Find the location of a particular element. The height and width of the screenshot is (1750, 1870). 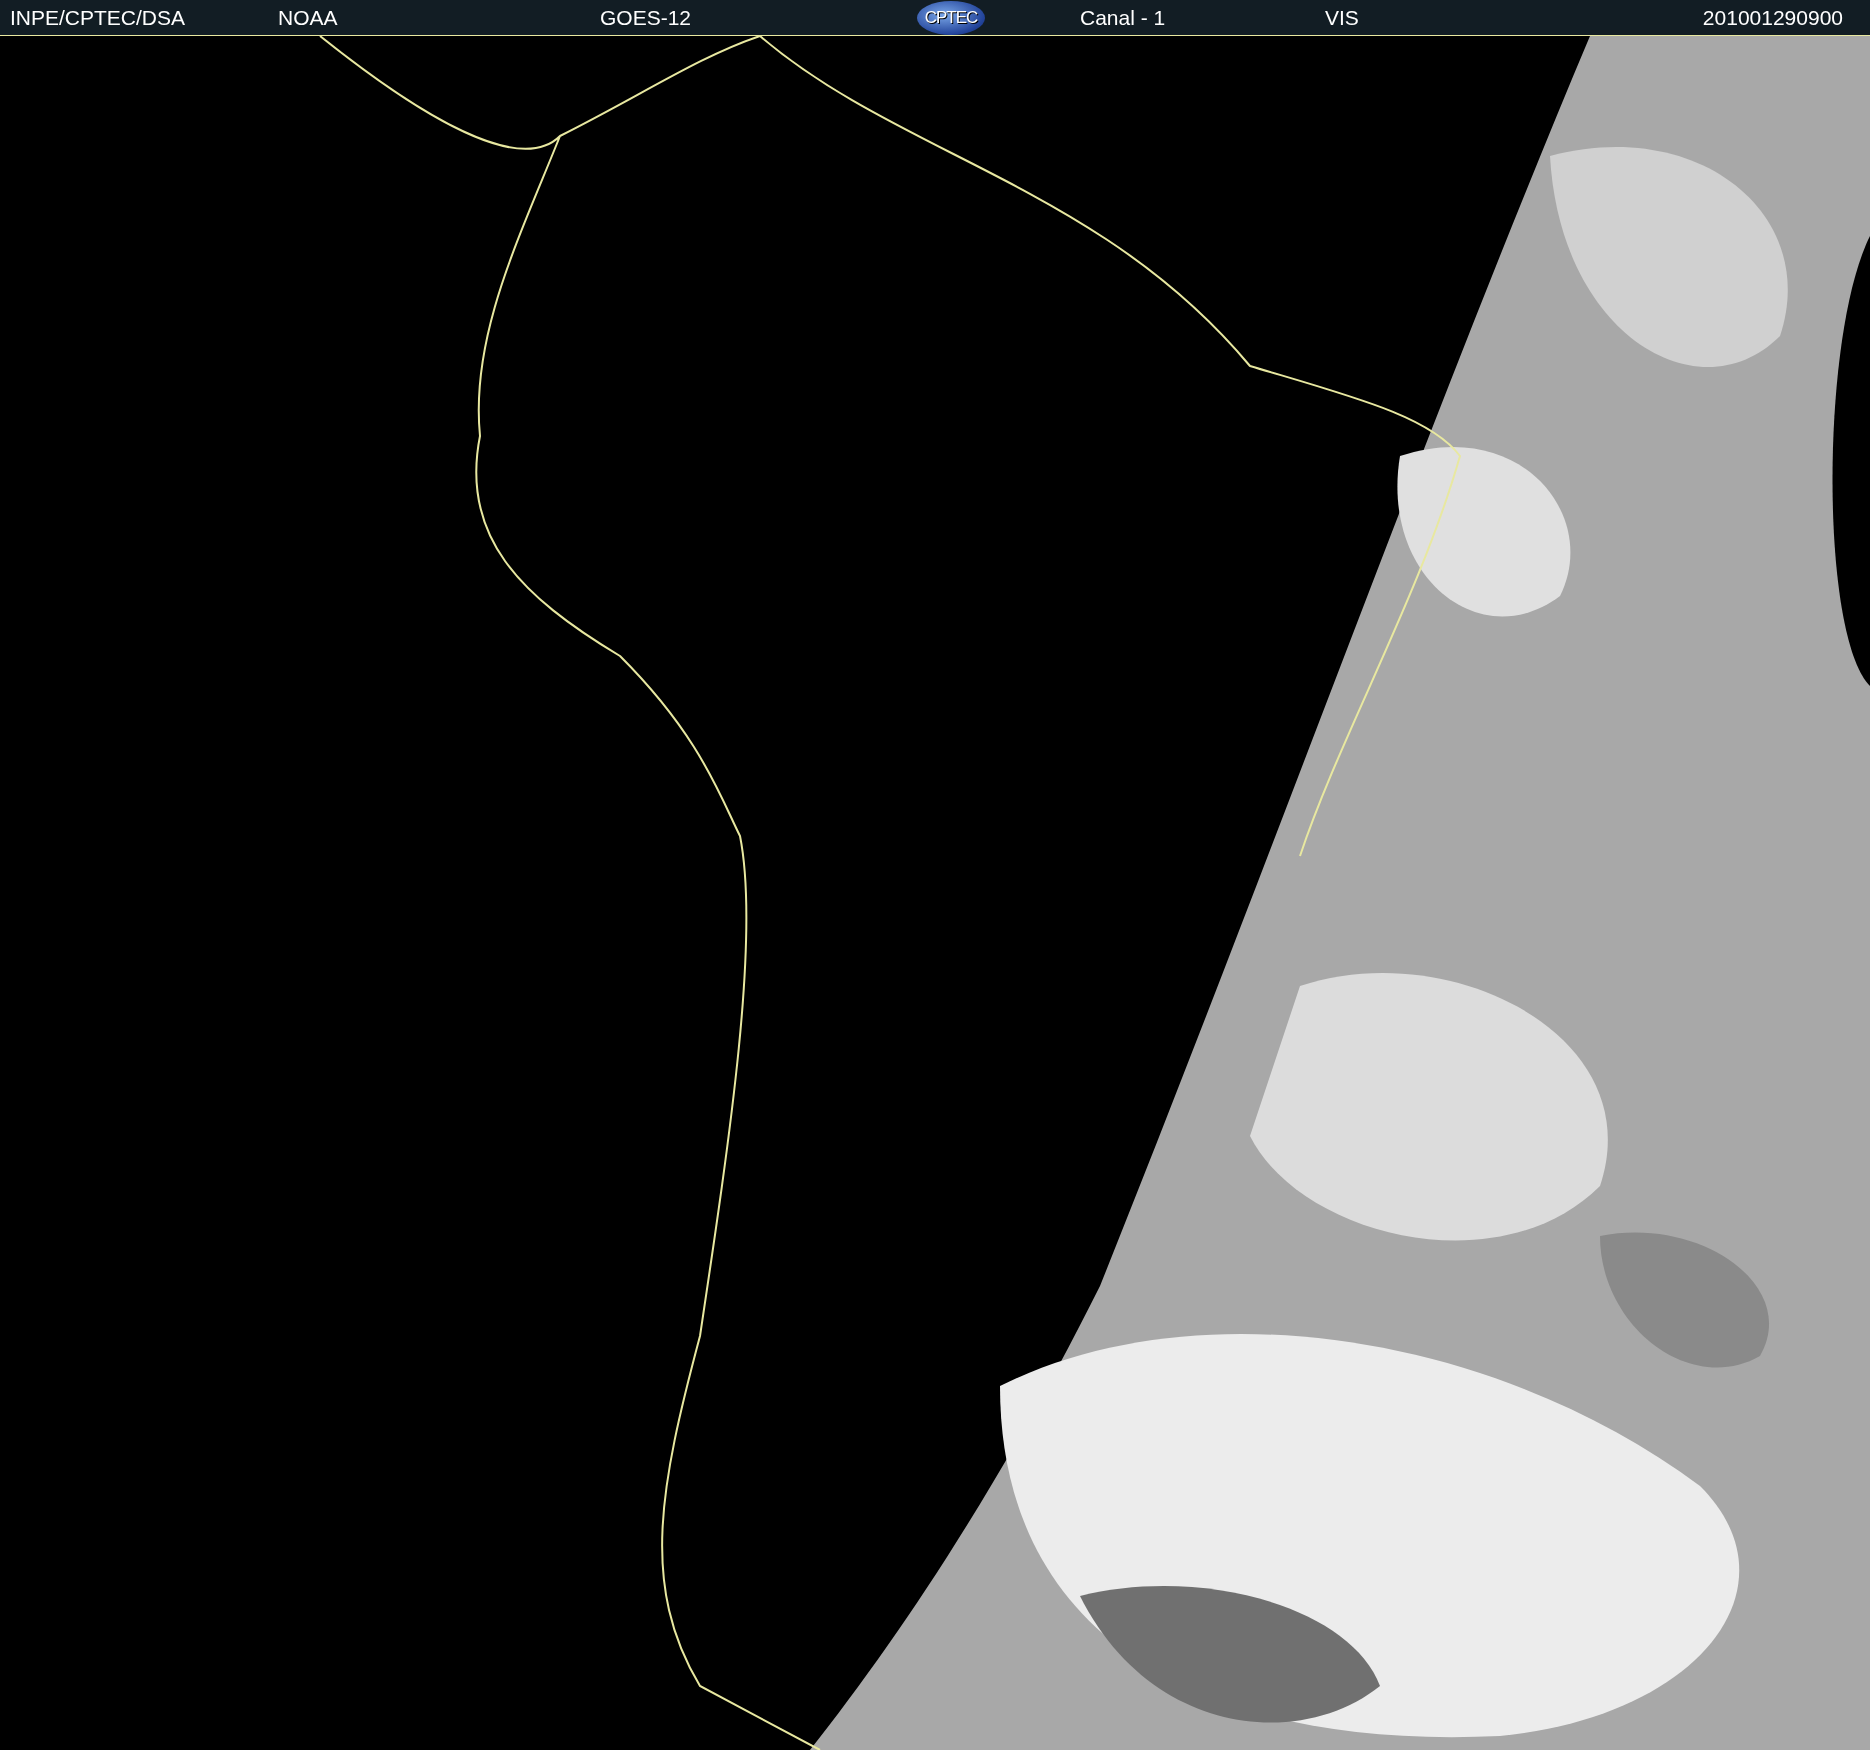

header-label: VIS is located at coordinates (1342, 17).